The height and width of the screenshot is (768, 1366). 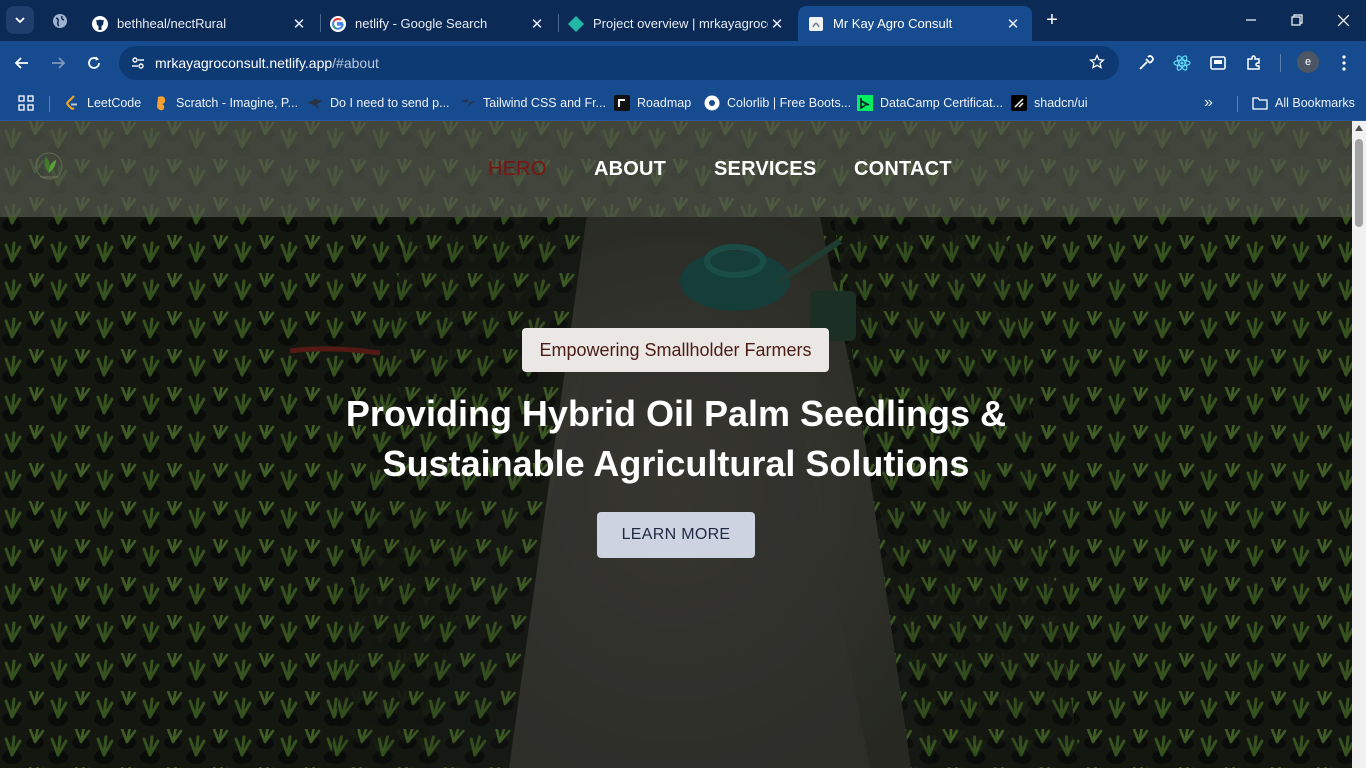 I want to click on restore-button, so click(x=1297, y=20).